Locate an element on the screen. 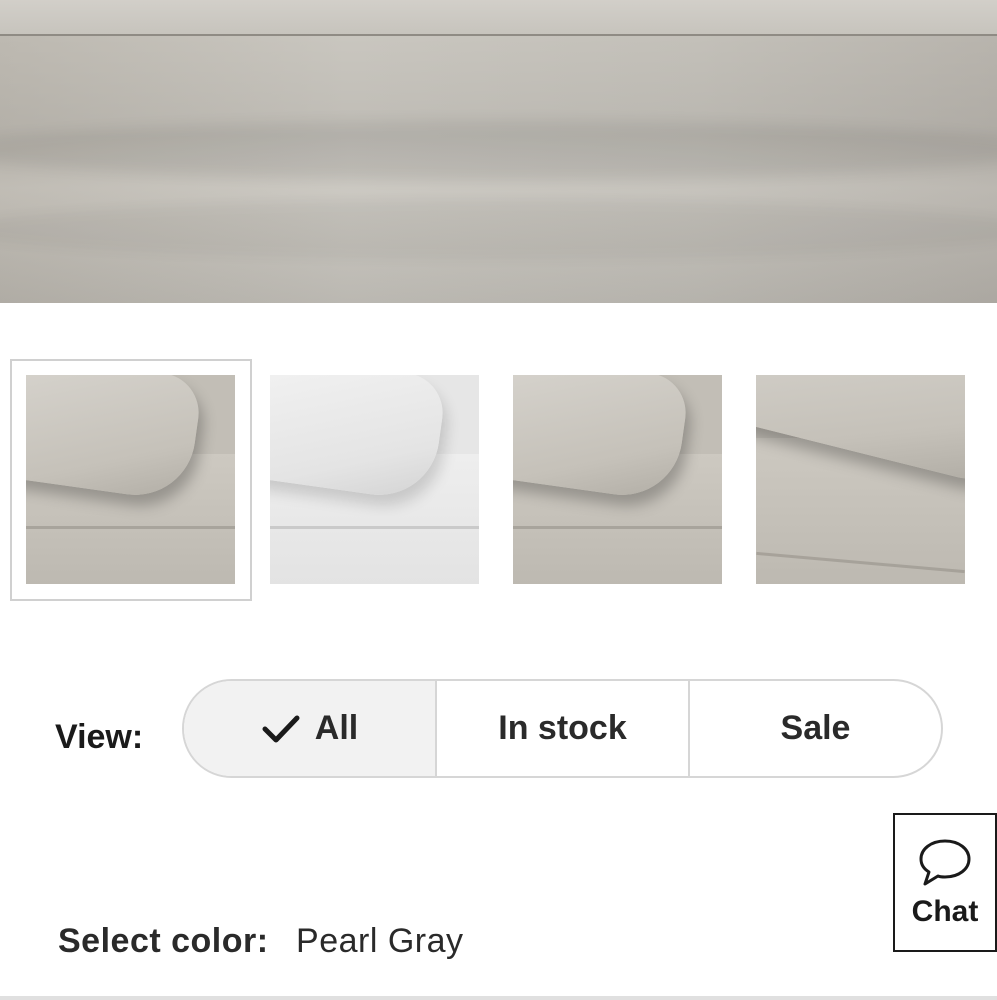  divider is located at coordinates (498, 998).